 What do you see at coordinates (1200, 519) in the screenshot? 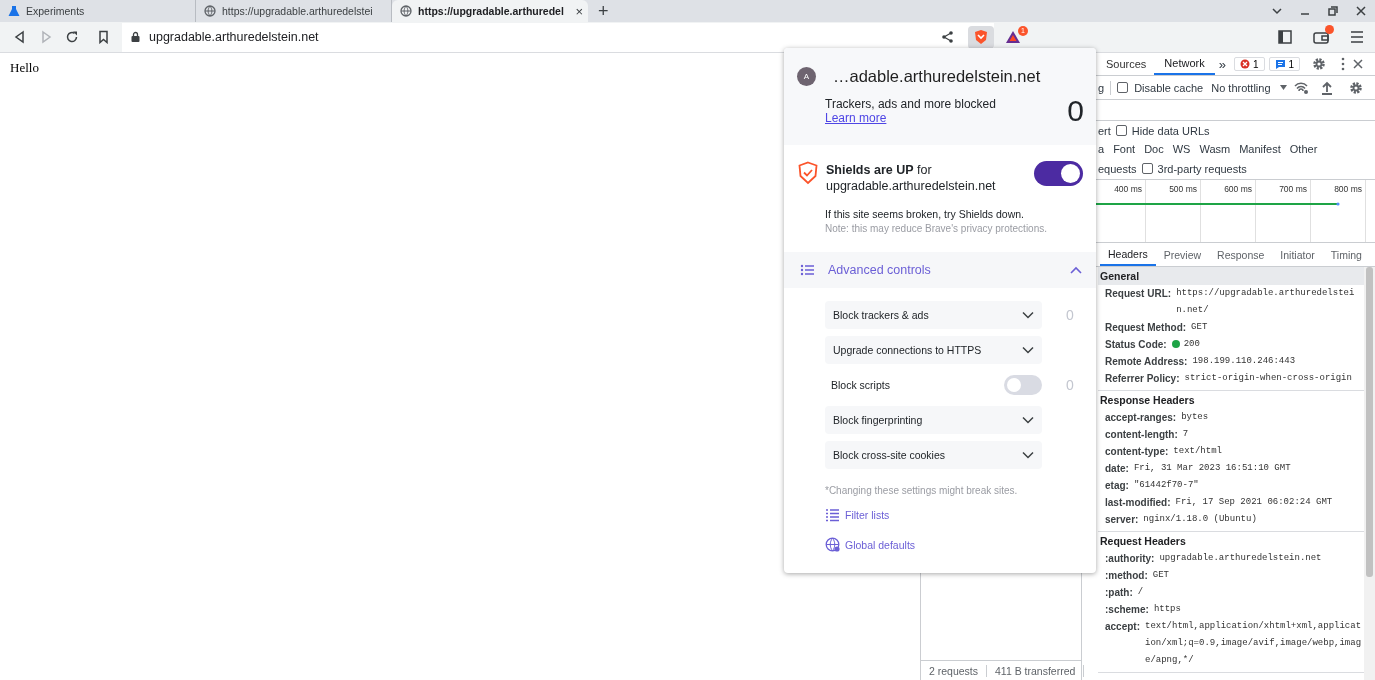
I see `header-value: nginx/1.18.0 (Ubuntu)` at bounding box center [1200, 519].